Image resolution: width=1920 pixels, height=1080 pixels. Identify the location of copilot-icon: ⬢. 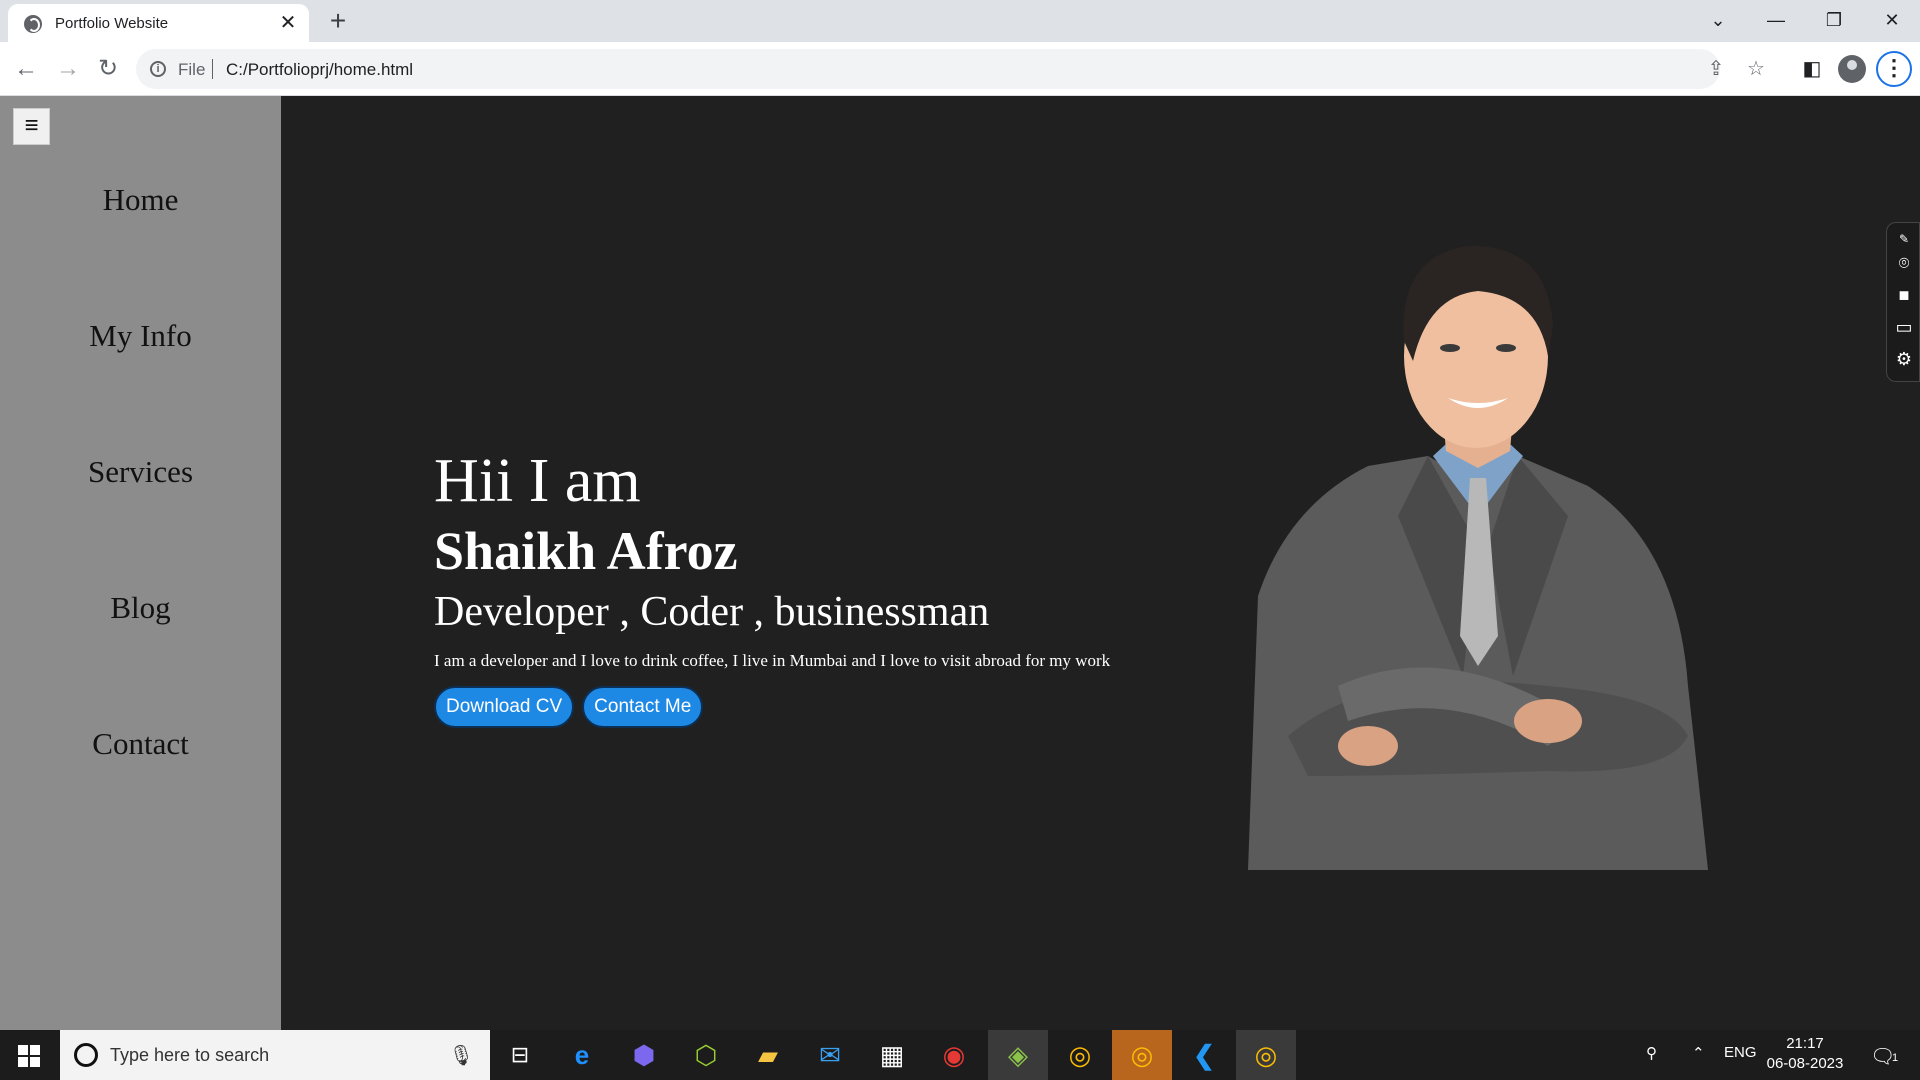
(644, 1055).